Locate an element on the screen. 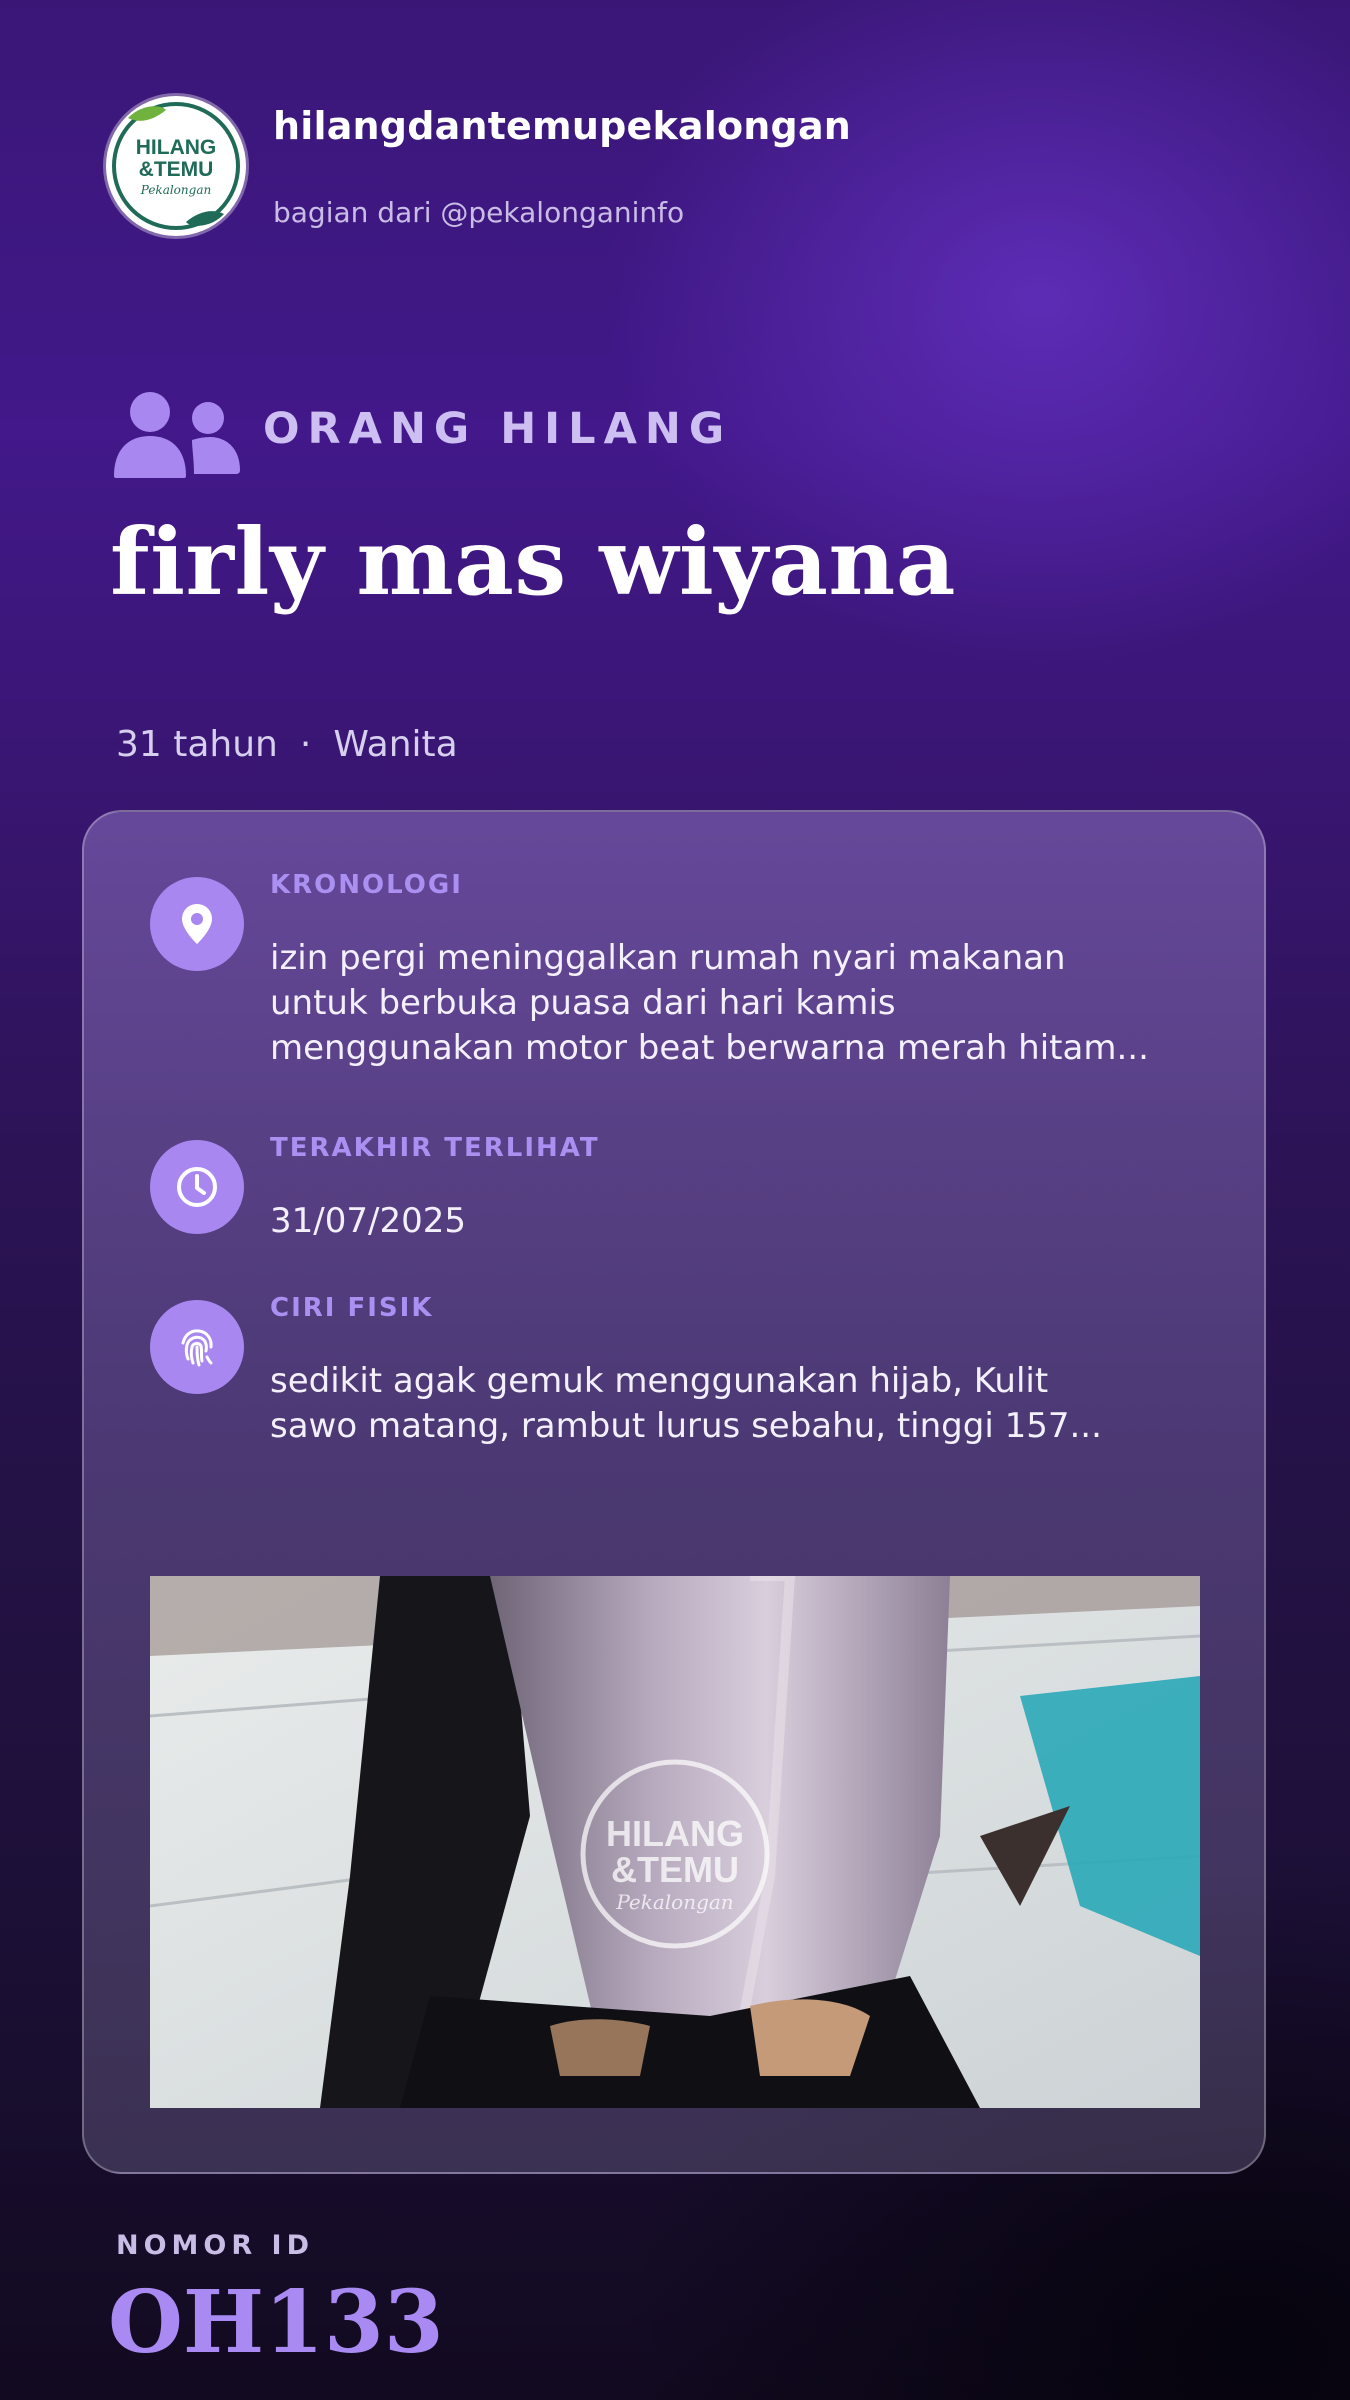  last-seen-label: TERAKHIR TERLIHAT is located at coordinates (435, 1148).